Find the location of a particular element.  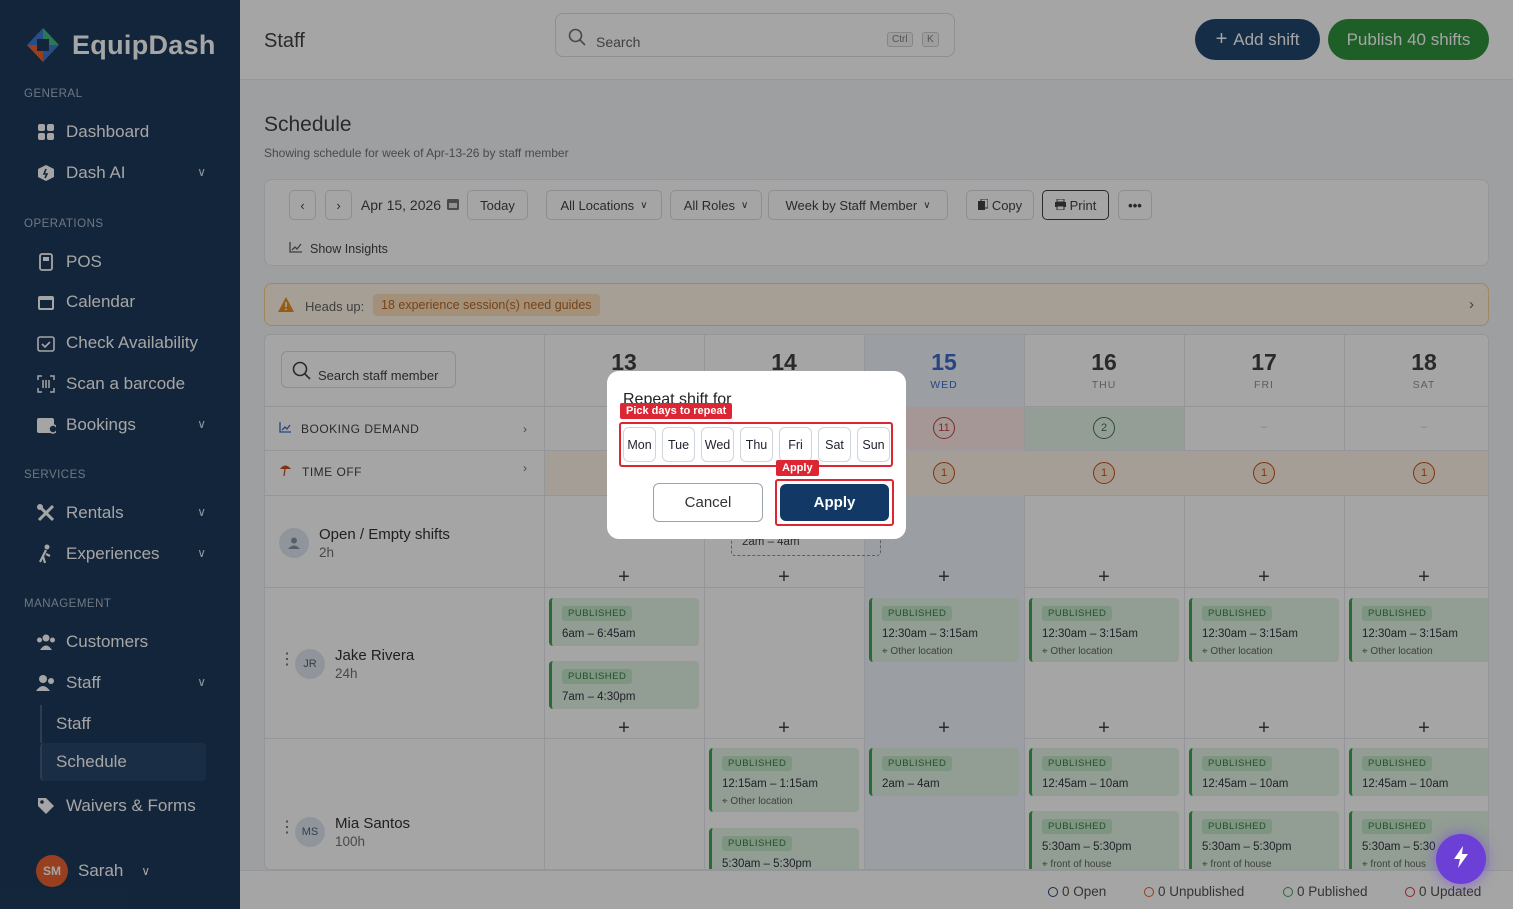

day-toggle-sun: Sun is located at coordinates (873, 444).